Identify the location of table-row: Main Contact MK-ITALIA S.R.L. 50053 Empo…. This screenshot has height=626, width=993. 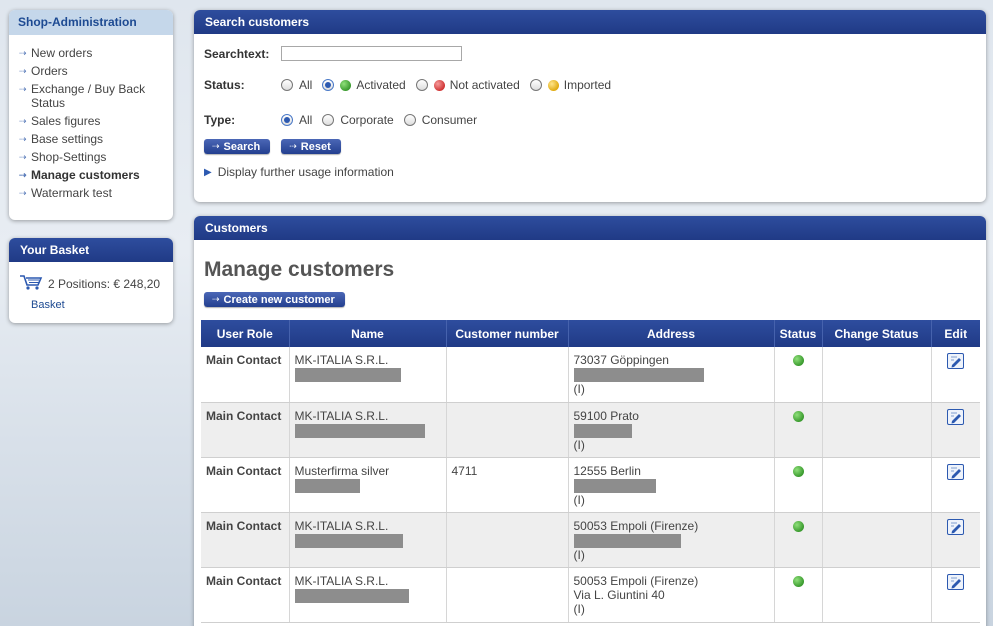
(590, 540).